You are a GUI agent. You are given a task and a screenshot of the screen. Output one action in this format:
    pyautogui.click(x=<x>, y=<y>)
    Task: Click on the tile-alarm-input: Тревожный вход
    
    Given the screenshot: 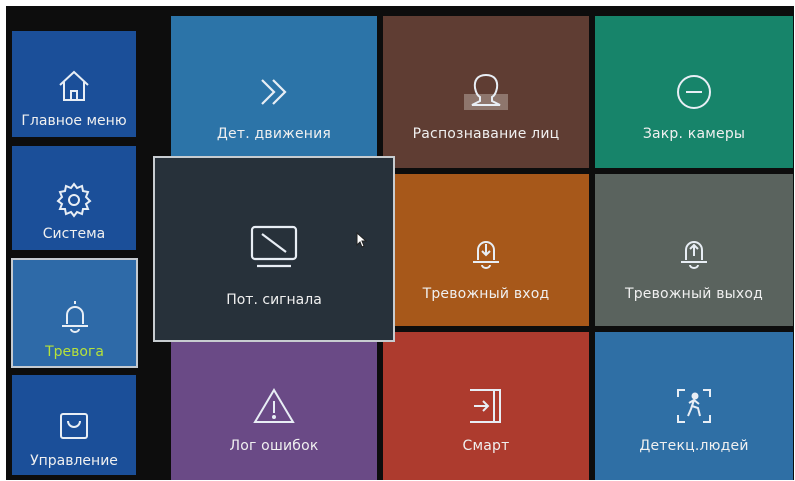 What is the action you would take?
    pyautogui.click(x=486, y=250)
    